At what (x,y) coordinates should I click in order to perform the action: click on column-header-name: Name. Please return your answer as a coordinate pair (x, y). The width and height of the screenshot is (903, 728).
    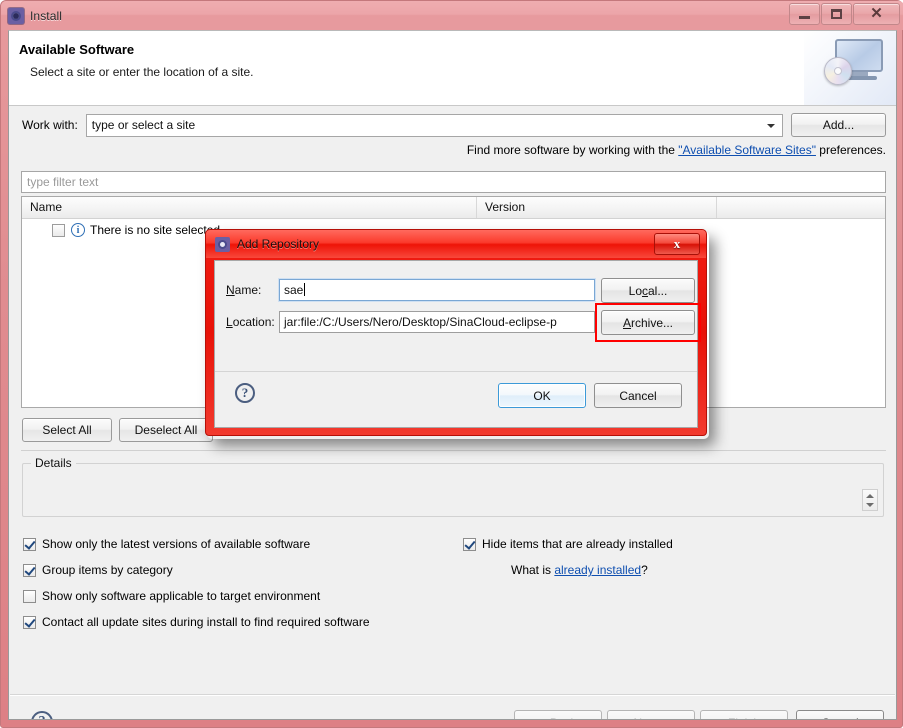
    Looking at the image, I should click on (249, 207).